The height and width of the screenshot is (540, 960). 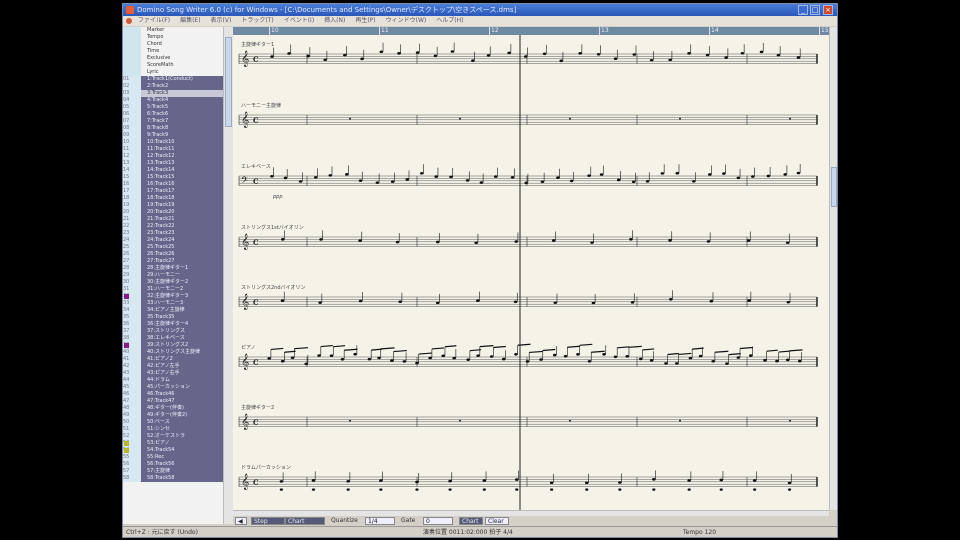 I want to click on track-row: 15 15:Track15, so click(x=173, y=177).